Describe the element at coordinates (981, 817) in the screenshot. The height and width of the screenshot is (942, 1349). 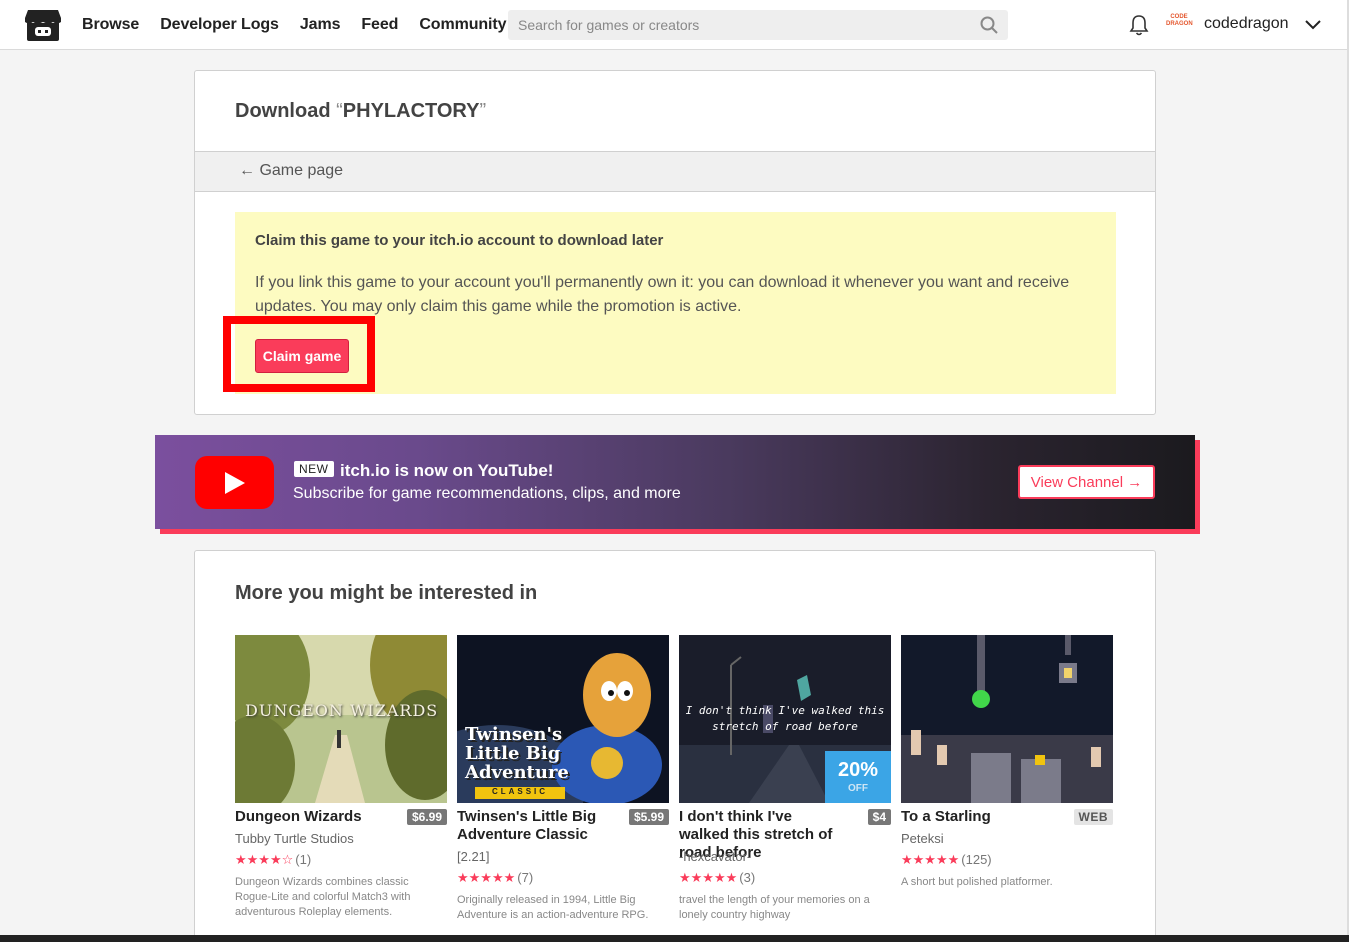
I see `game-title: To a Starling` at that location.